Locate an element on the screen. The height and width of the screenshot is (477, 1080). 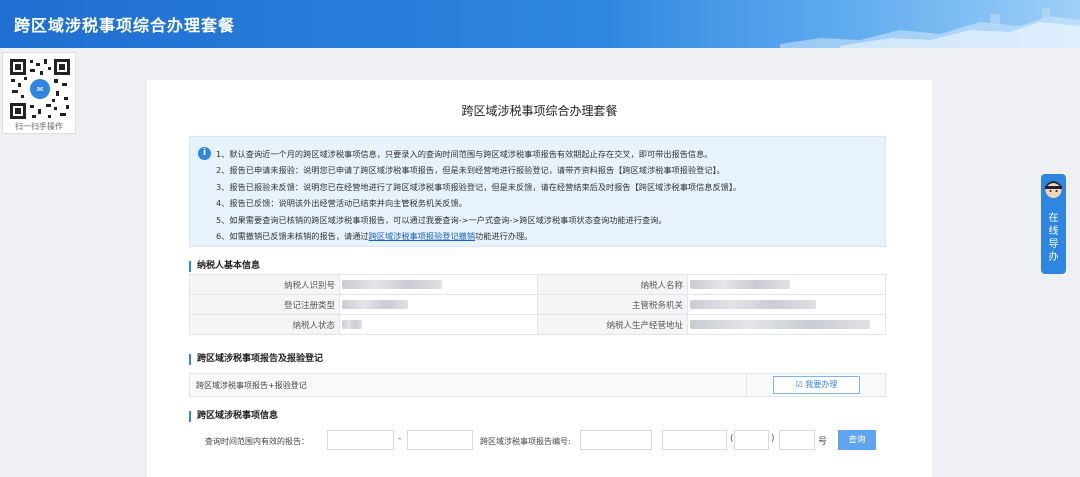
report-year-input is located at coordinates (751, 440).